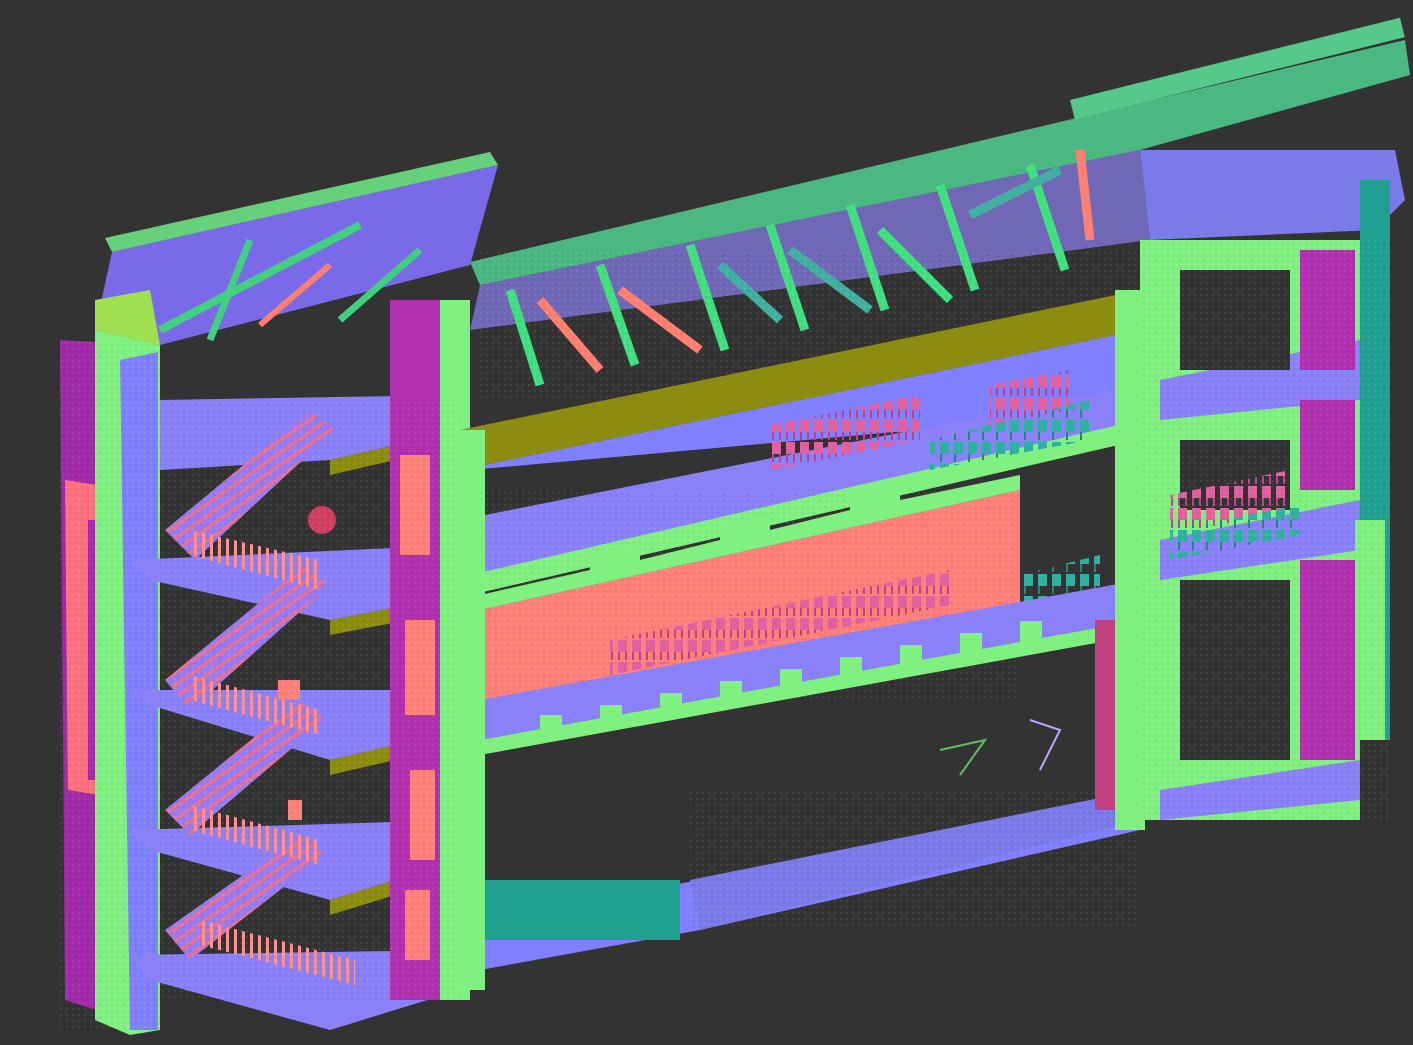 The width and height of the screenshot is (1413, 1045). Describe the element at coordinates (1265, 500) in the screenshot. I see `right-wing` at that location.